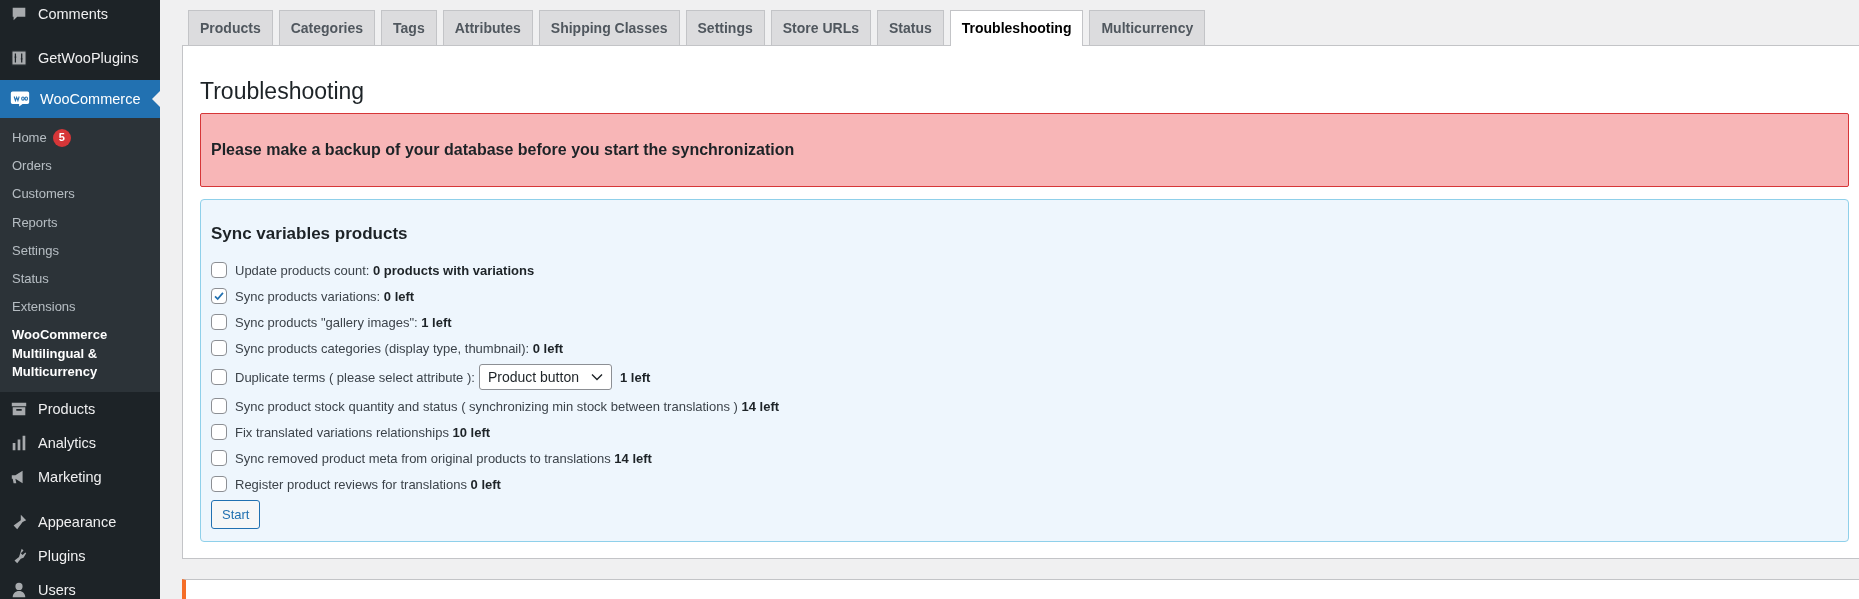  What do you see at coordinates (80, 279) in the screenshot?
I see `submenu-item: Status` at bounding box center [80, 279].